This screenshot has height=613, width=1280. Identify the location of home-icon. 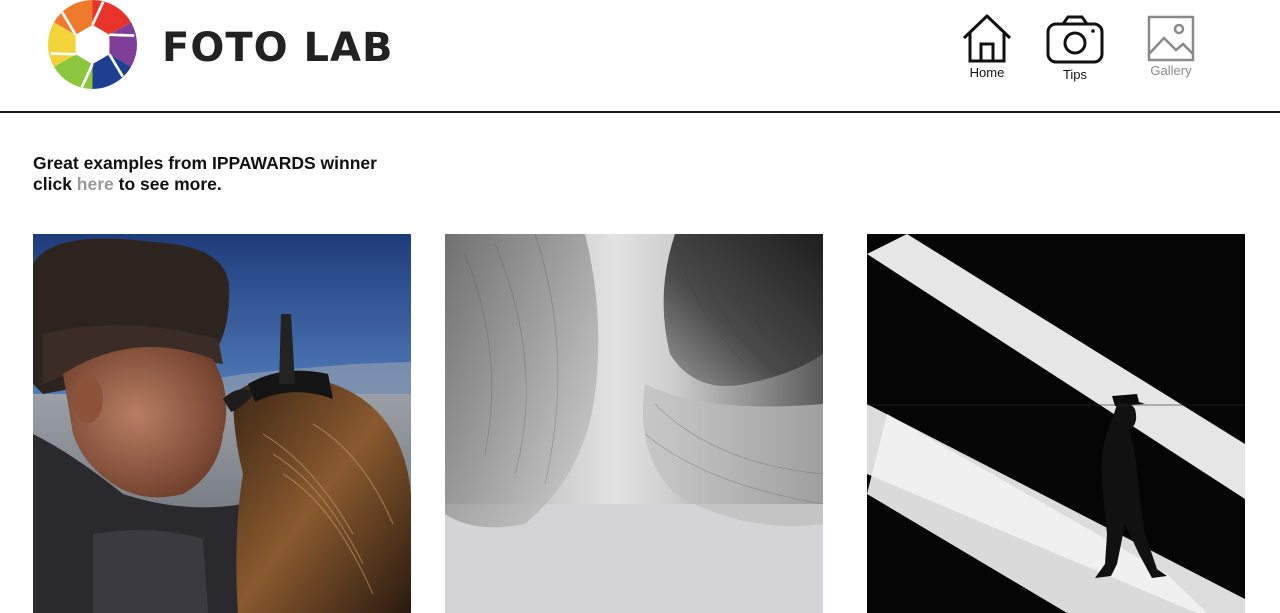
(987, 38).